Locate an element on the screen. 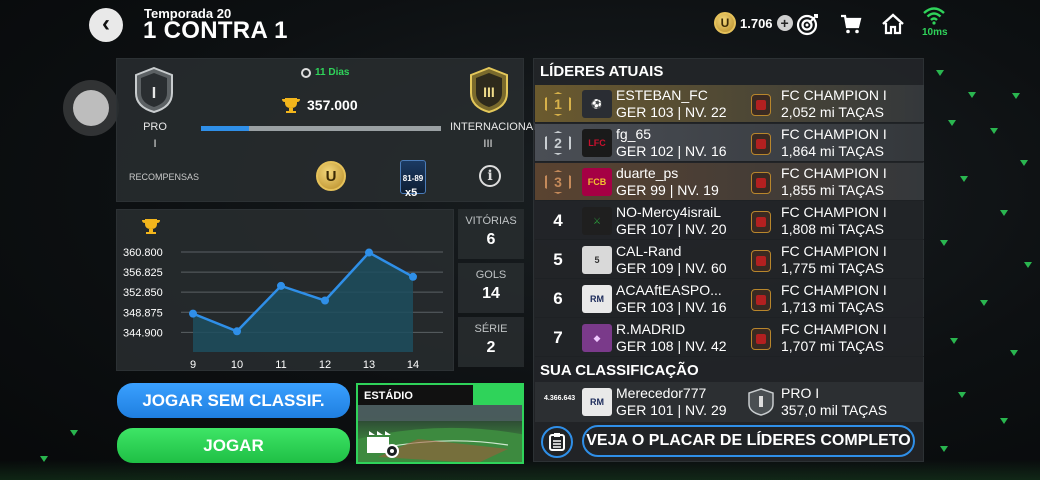 This screenshot has height=480, width=1040. player-name: NO-Mercy4israiL is located at coordinates (669, 212).